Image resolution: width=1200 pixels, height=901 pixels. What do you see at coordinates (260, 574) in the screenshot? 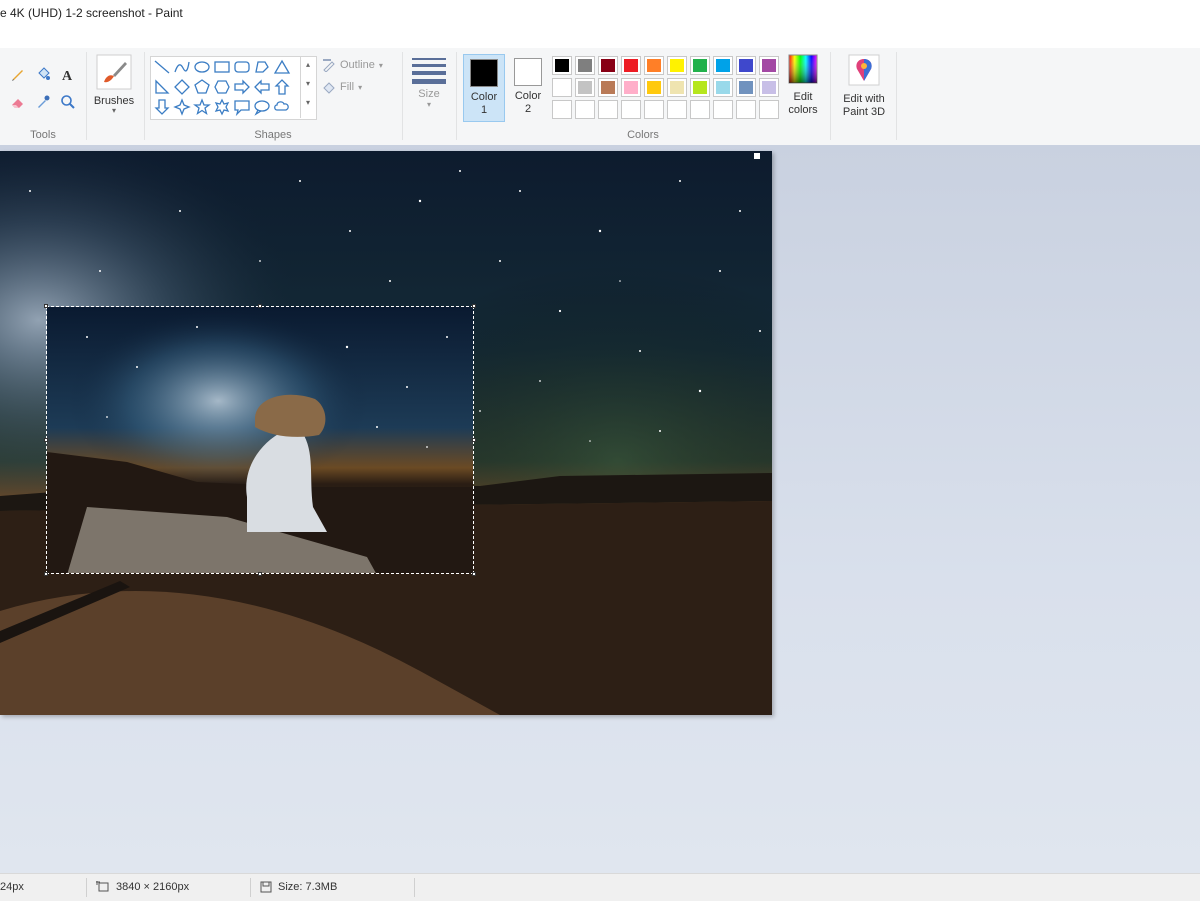
I see `selection-handle-bottom-middle` at bounding box center [260, 574].